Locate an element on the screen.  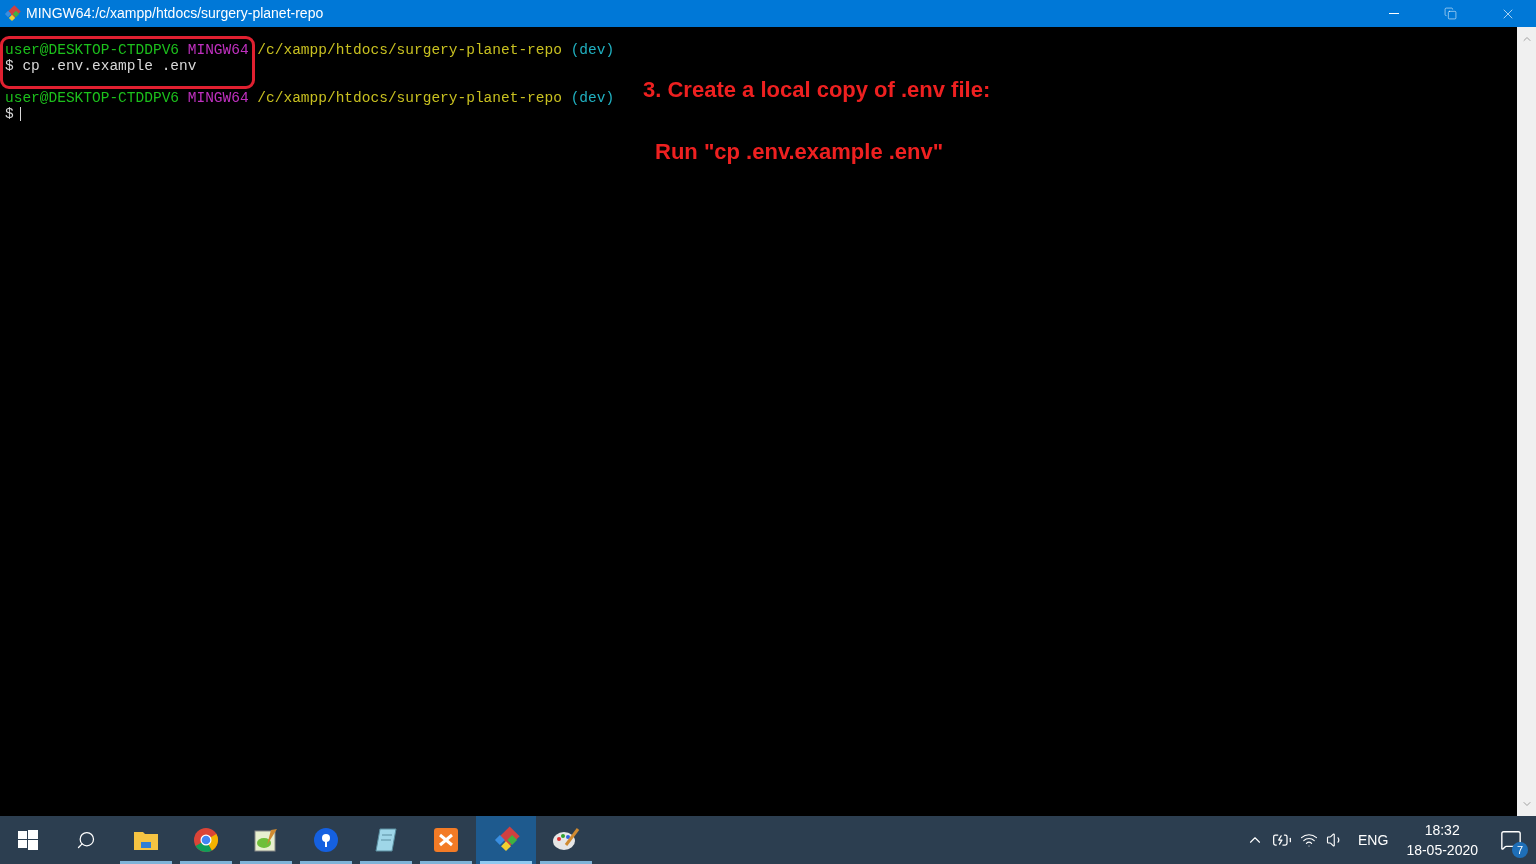
notepad-chameleon-icon is located at coordinates (266, 840).